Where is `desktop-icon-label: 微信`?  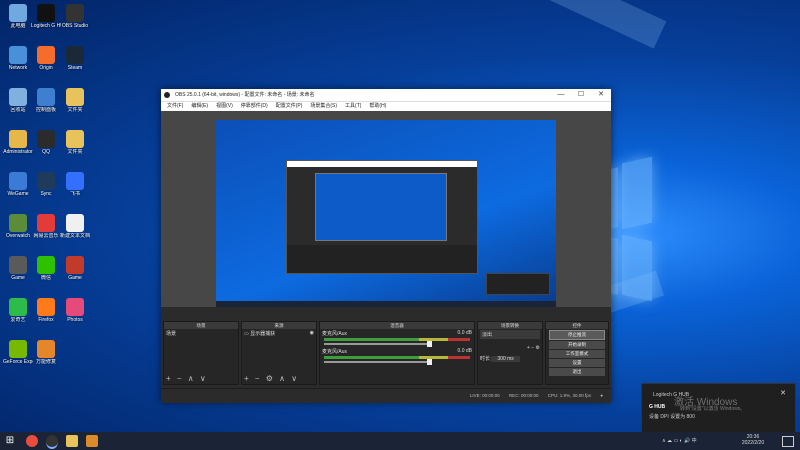
desktop-icon-label: 微信 is located at coordinates (45, 278).